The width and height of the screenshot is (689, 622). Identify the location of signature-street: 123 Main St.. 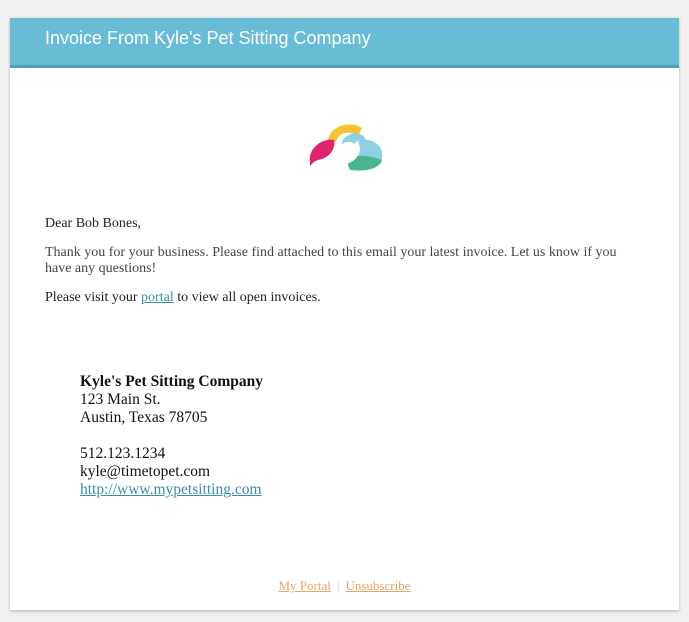
(120, 399).